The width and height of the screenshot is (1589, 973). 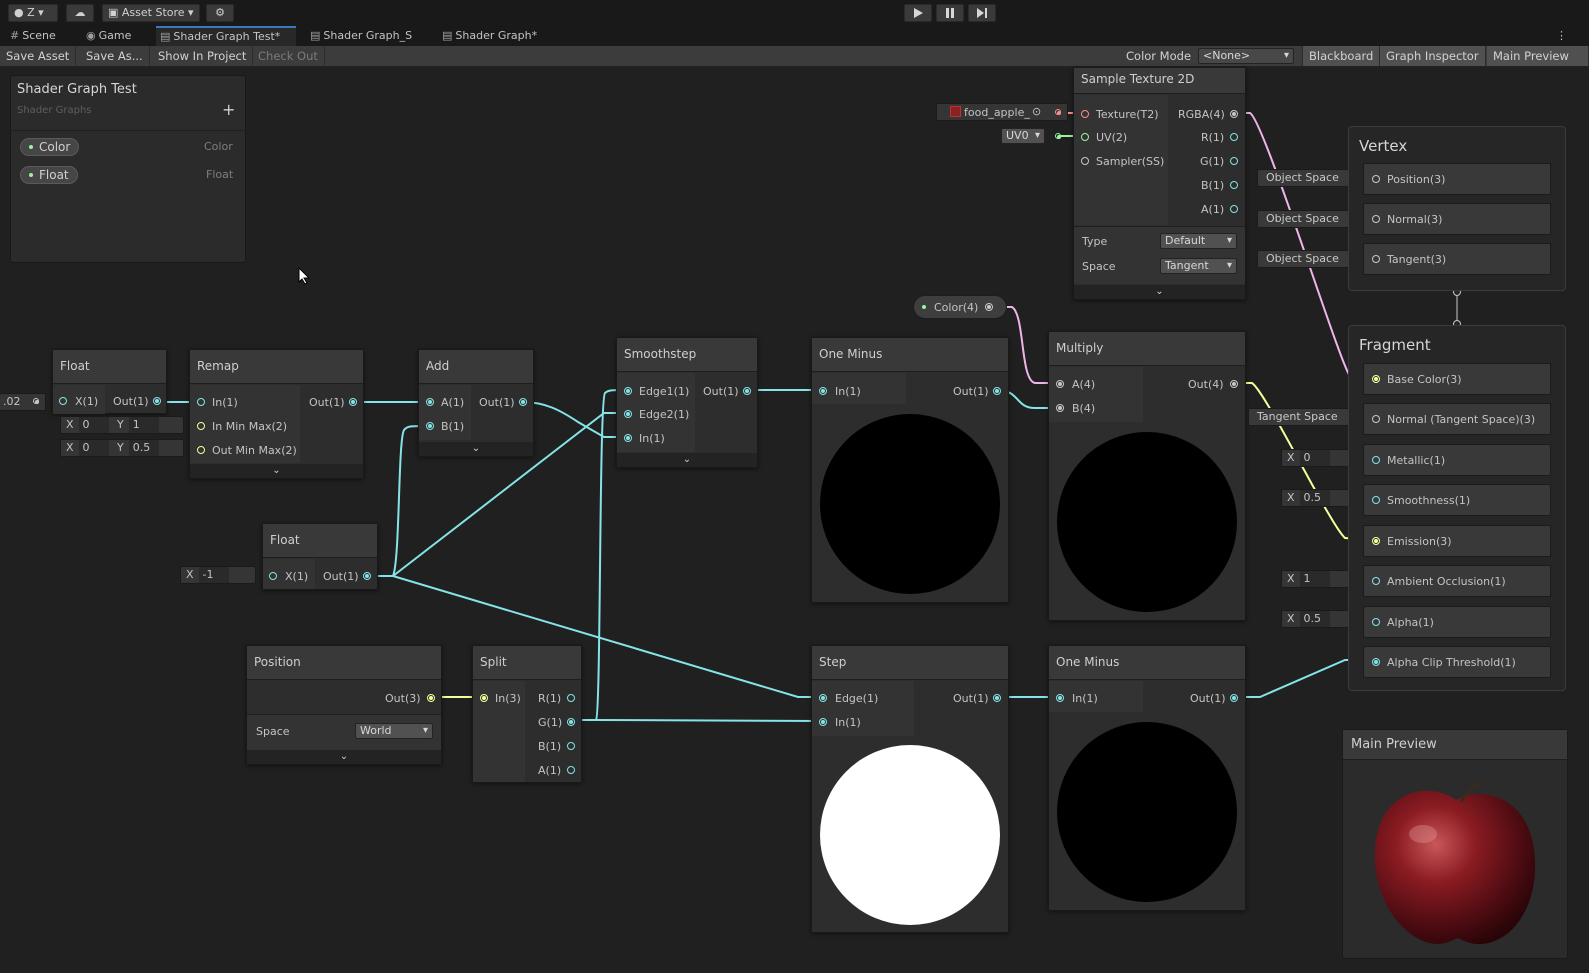 What do you see at coordinates (1457, 419) in the screenshot?
I see `block-normal-tangent-space: Normal (Tangent Space)(3)` at bounding box center [1457, 419].